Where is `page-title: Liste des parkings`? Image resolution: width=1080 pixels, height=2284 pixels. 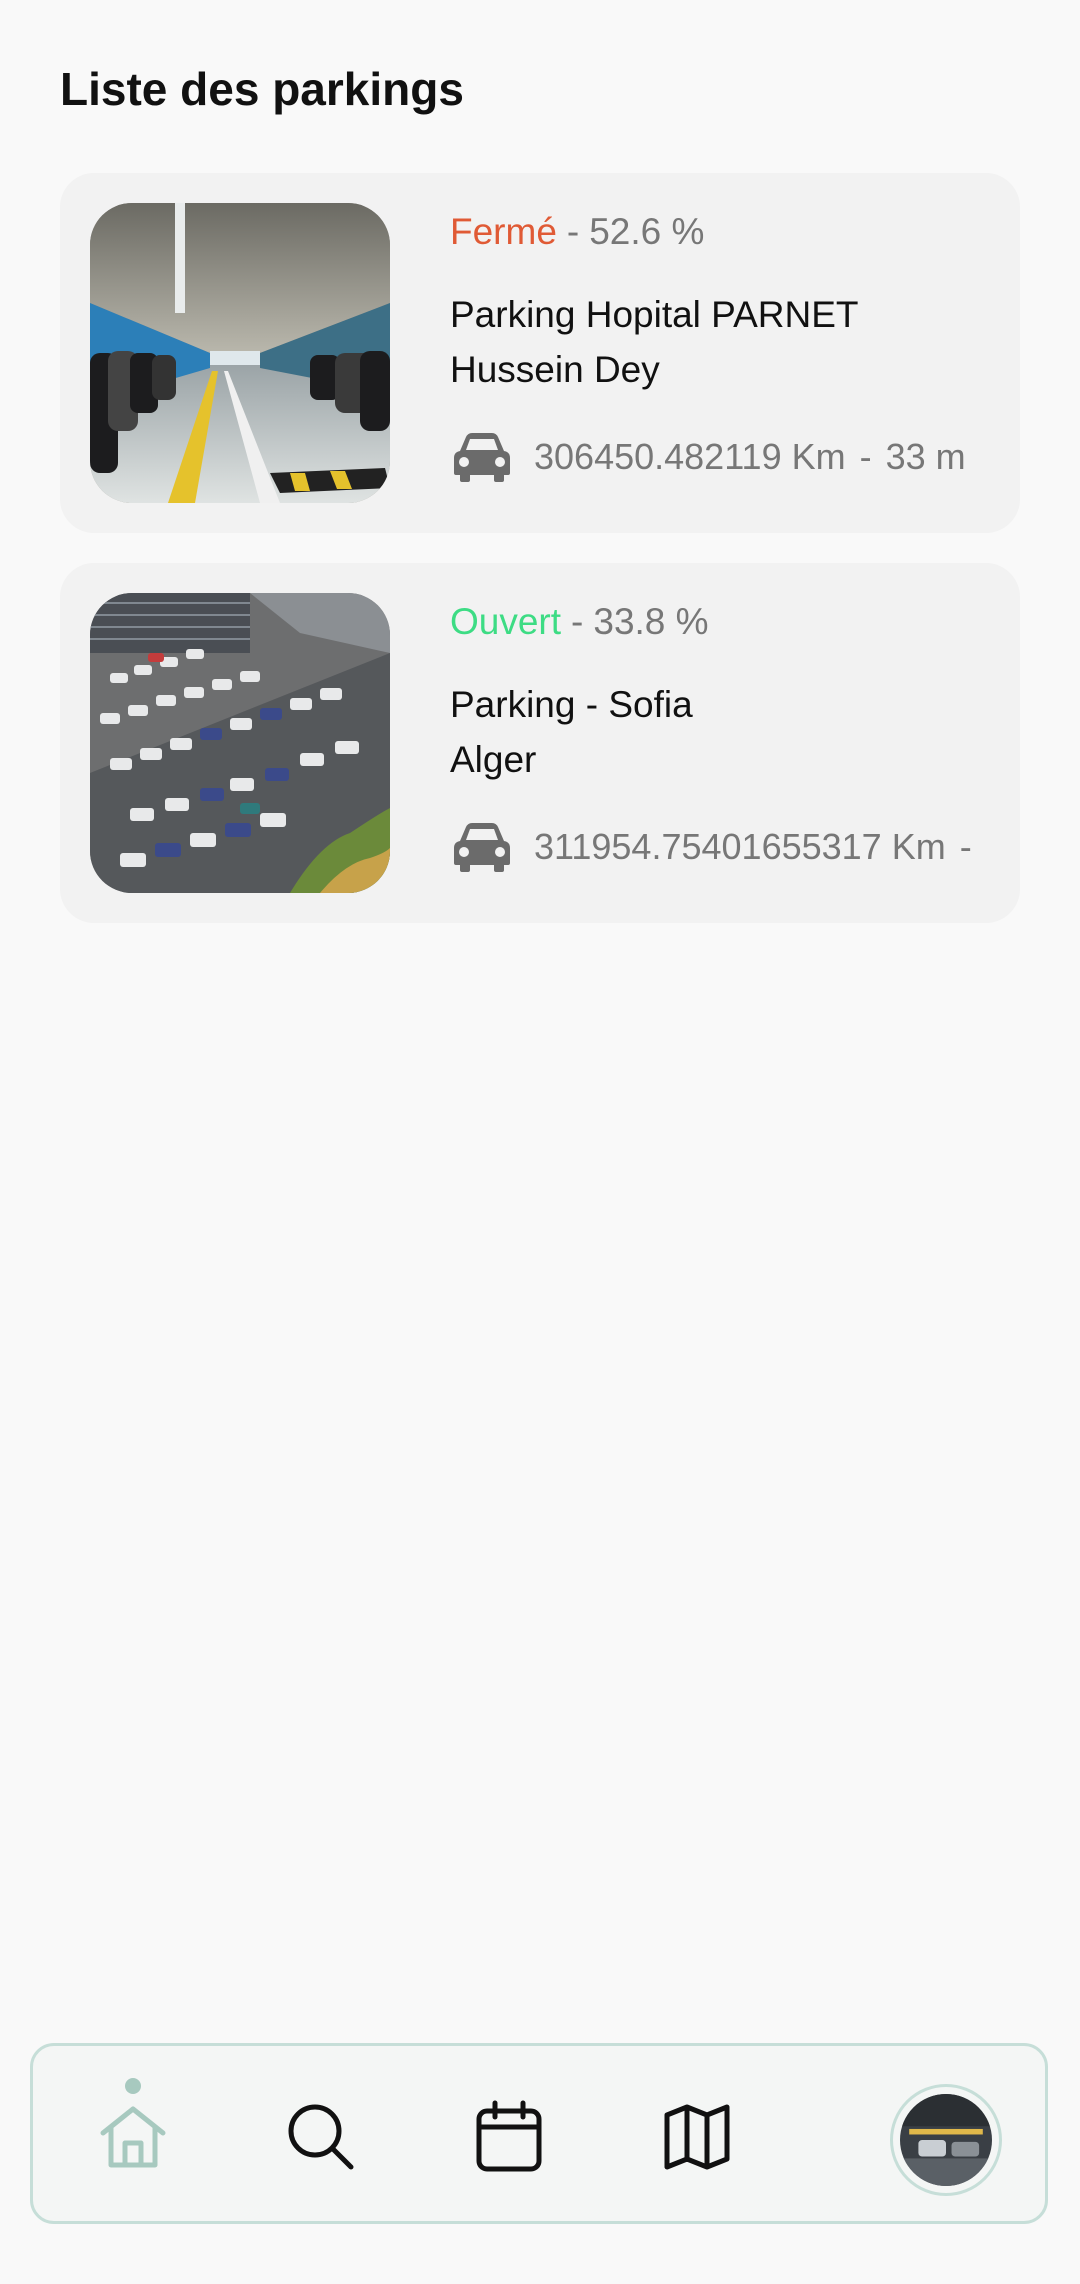
page-title: Liste des parkings is located at coordinates (262, 89).